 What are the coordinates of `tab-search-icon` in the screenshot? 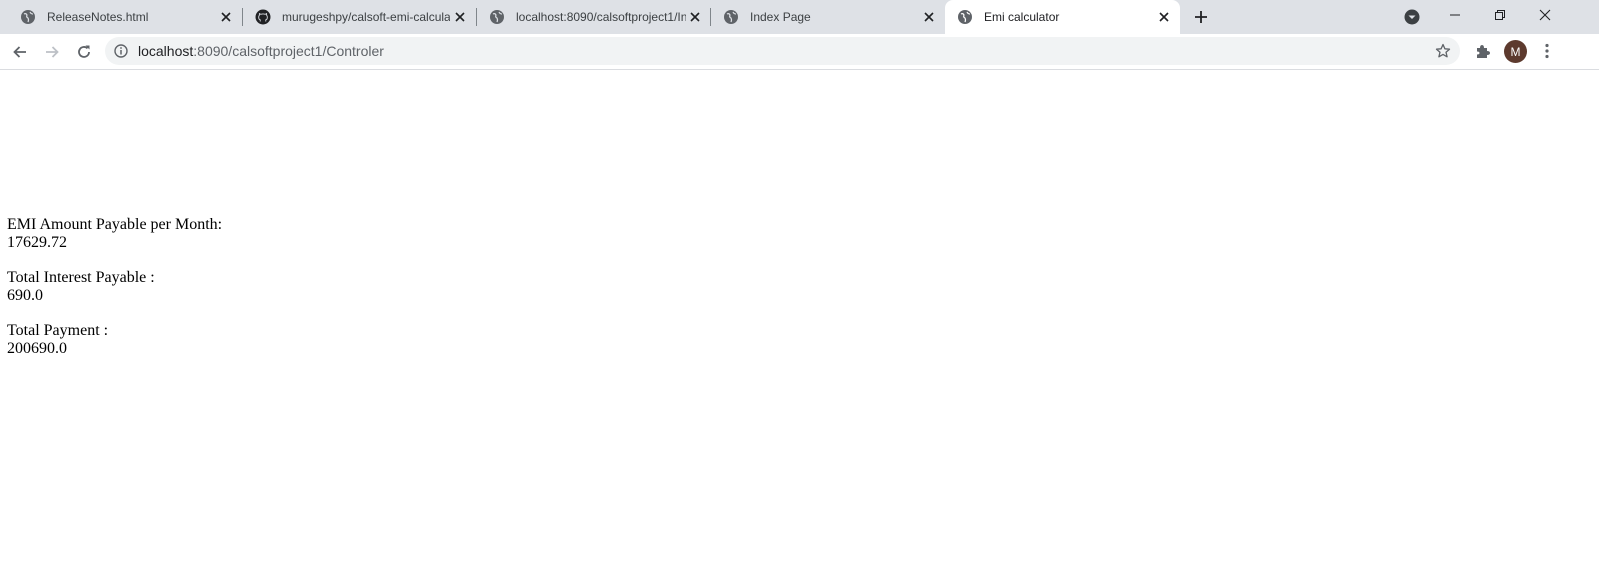 It's located at (1412, 17).